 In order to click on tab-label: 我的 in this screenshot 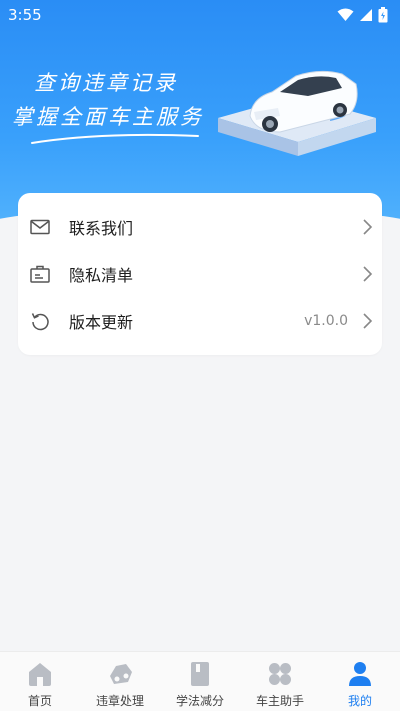, I will do `click(359, 701)`.